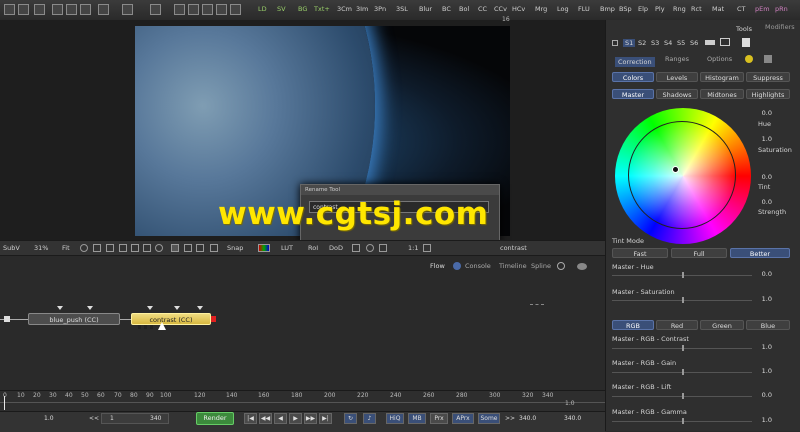  I want to click on text-a-icon, so click(175, 248).